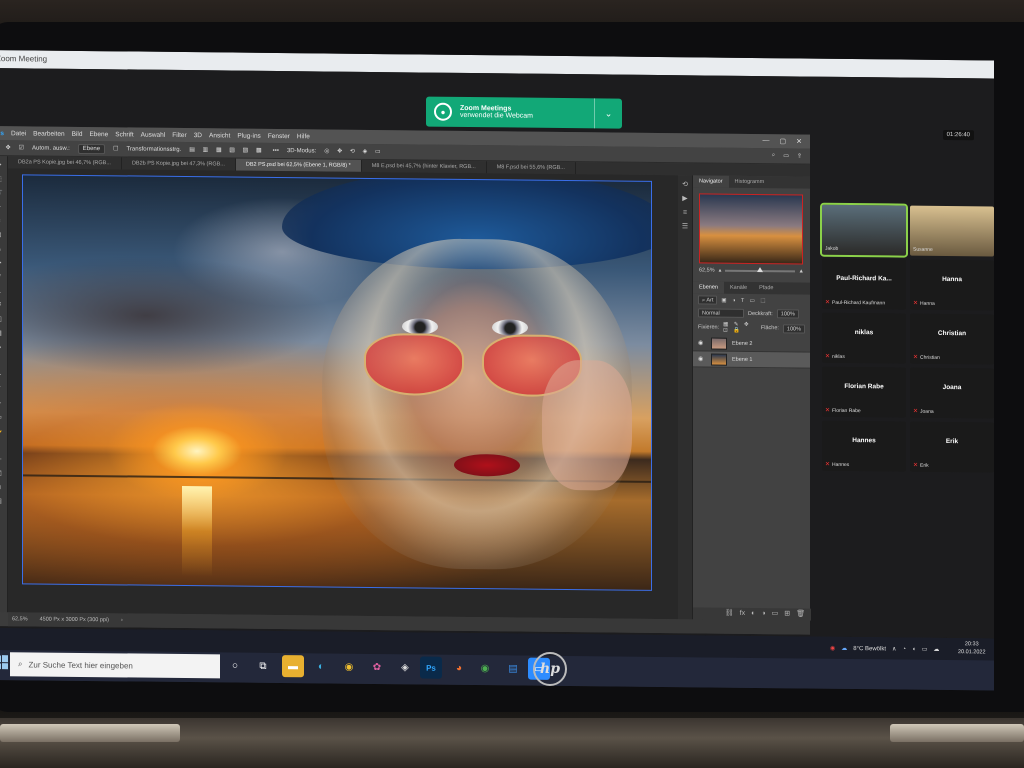 This screenshot has height=768, width=1024. What do you see at coordinates (276, 150) in the screenshot?
I see `more-icon: •••` at bounding box center [276, 150].